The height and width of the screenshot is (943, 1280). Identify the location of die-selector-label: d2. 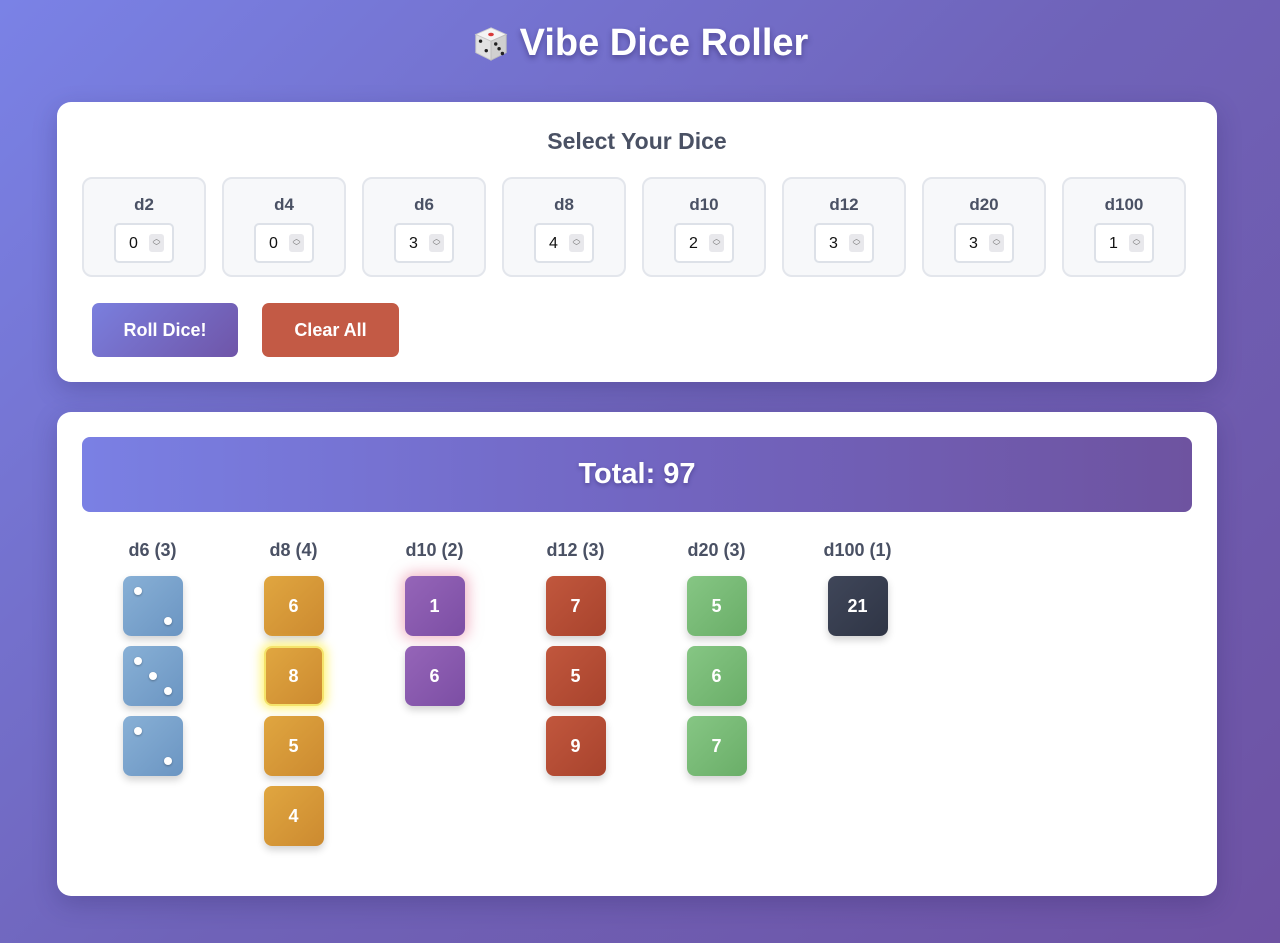
(144, 204).